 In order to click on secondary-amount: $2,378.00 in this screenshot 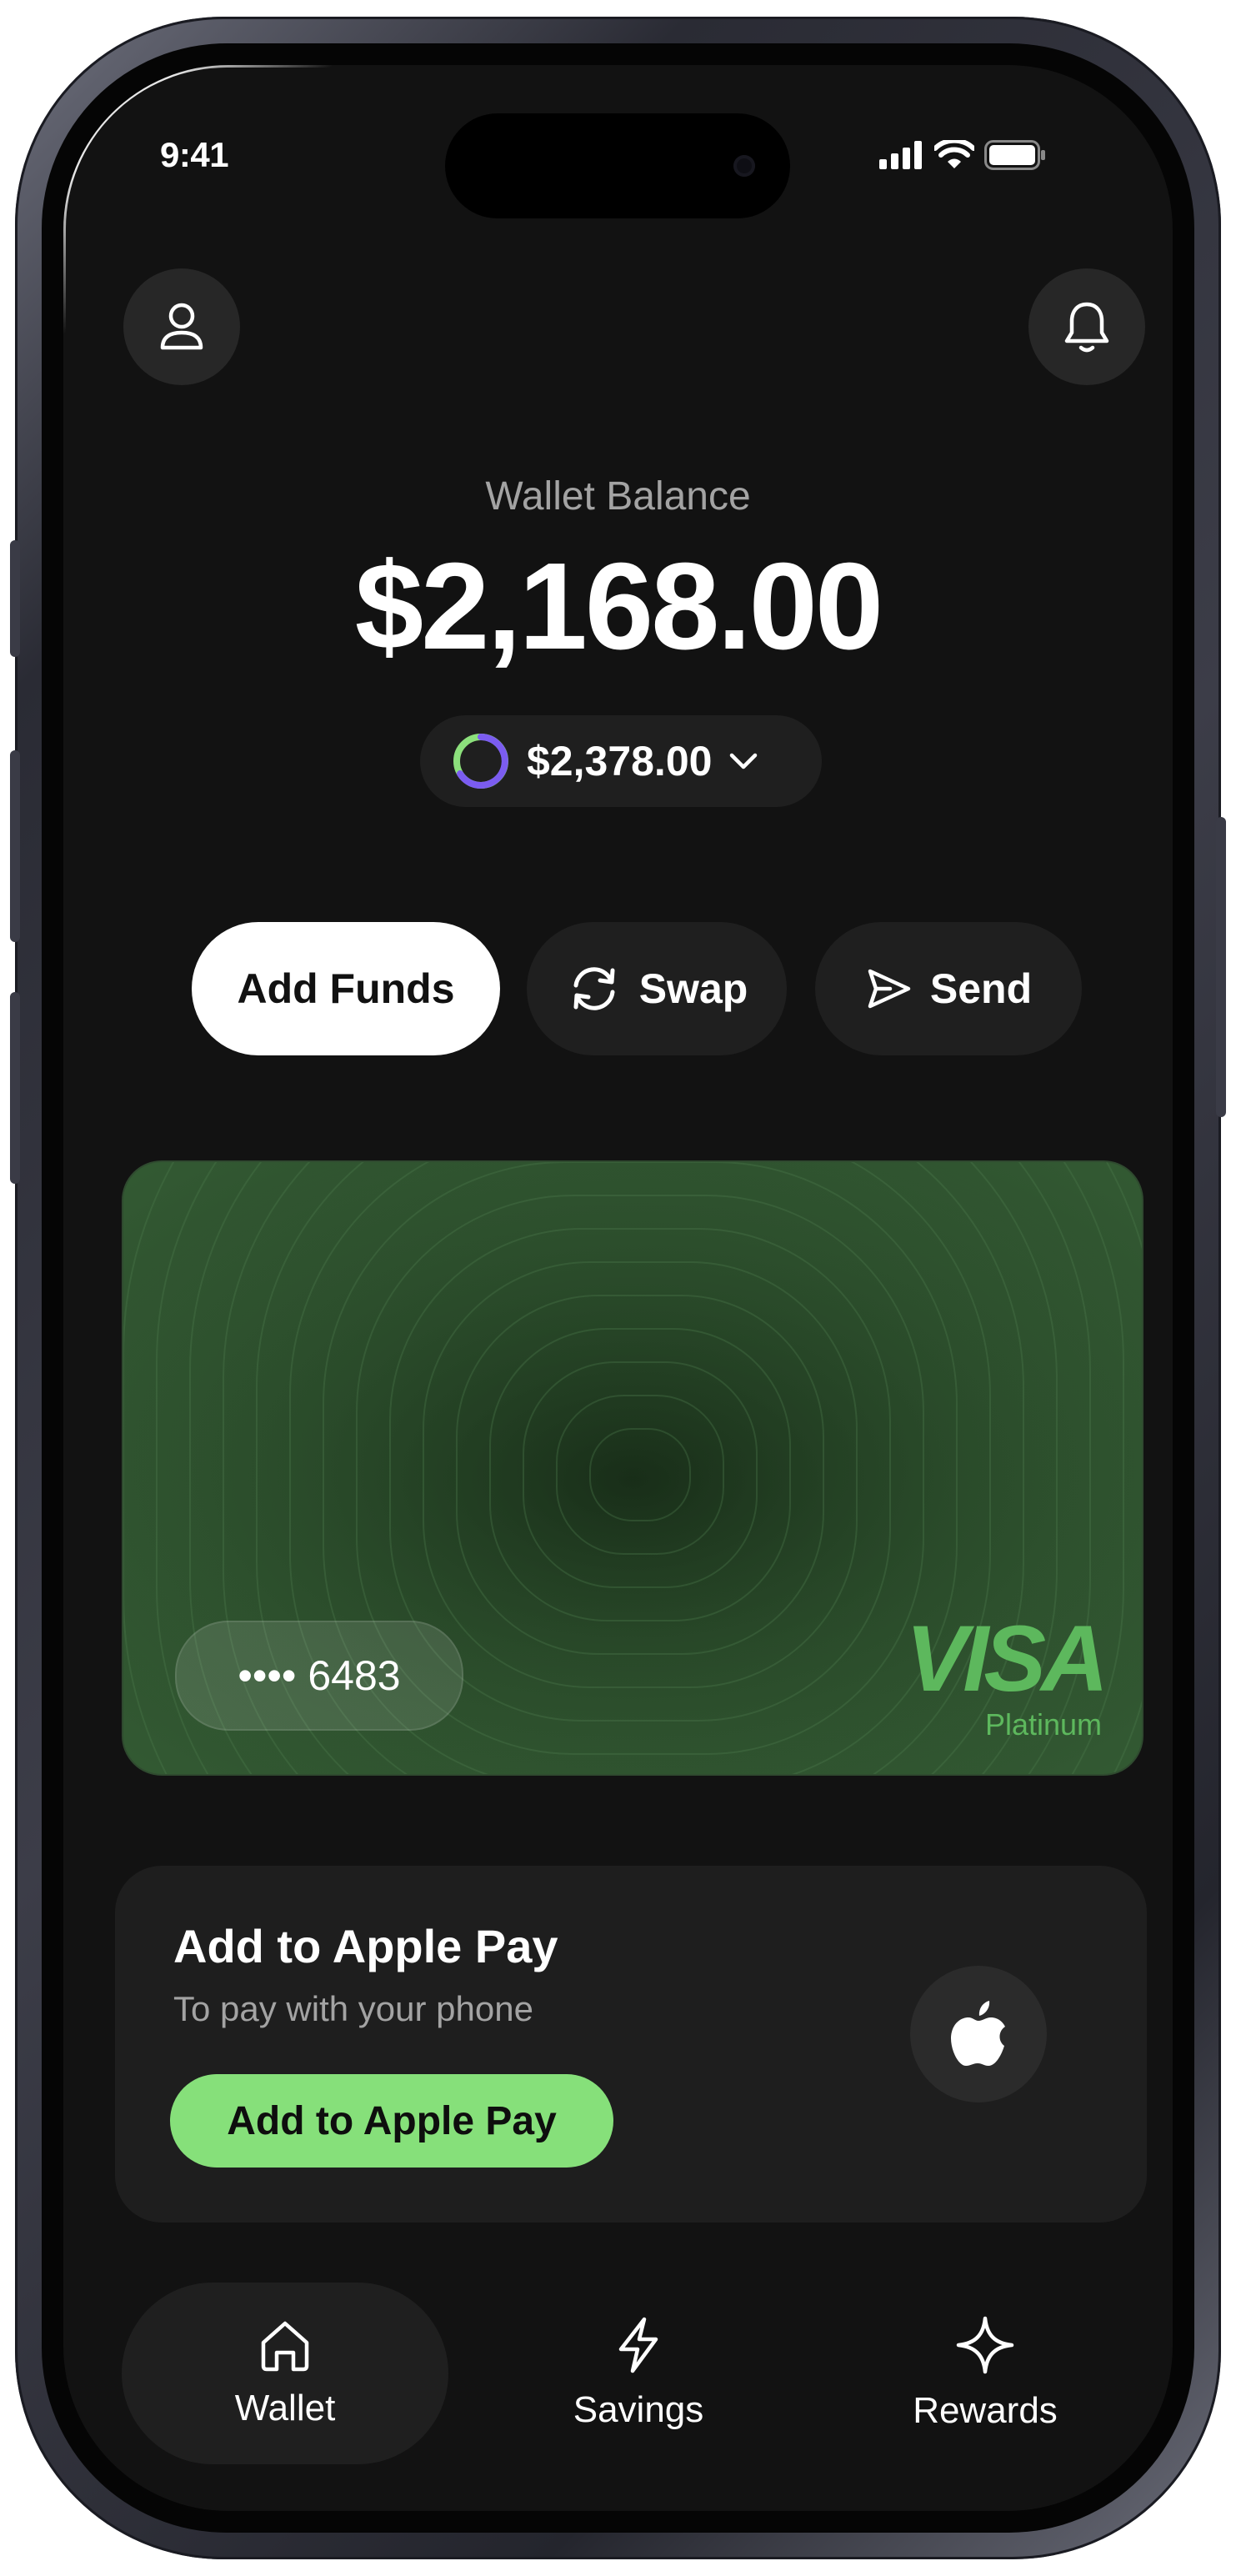, I will do `click(620, 761)`.